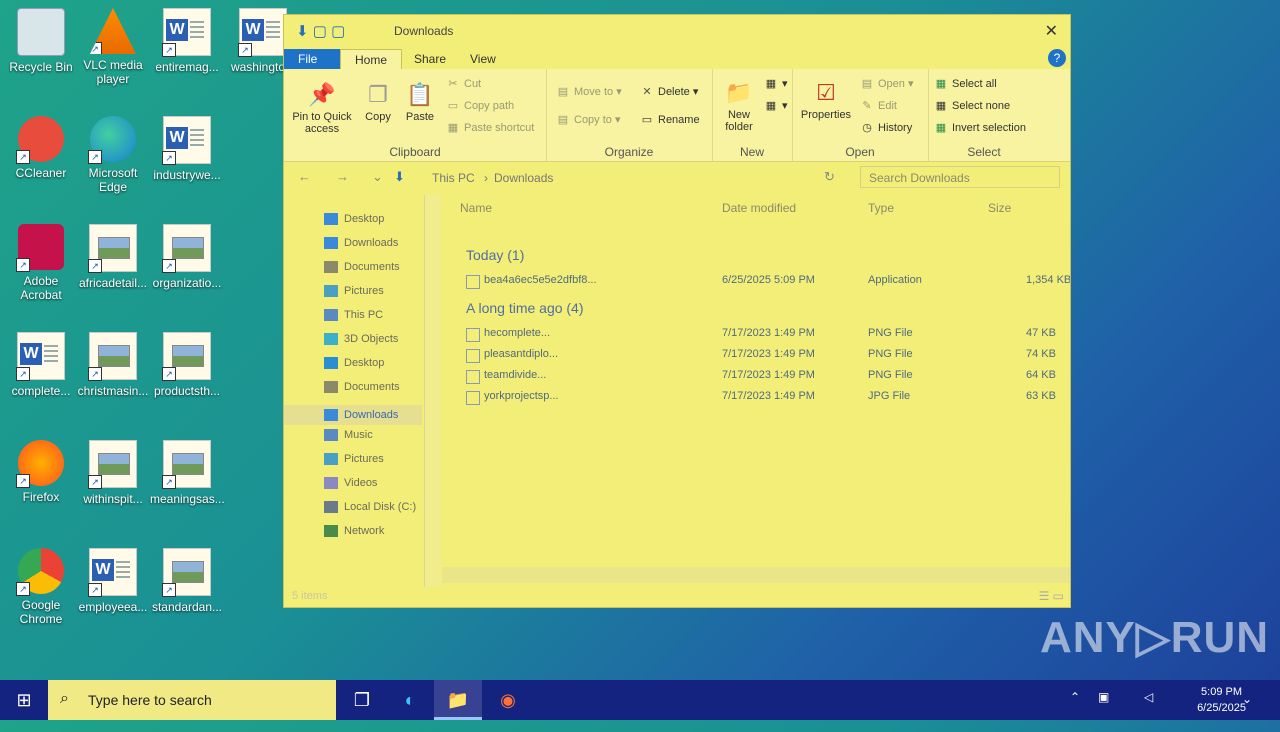 Image resolution: width=1280 pixels, height=732 pixels. Describe the element at coordinates (430, 59) in the screenshot. I see `tab-share: Share` at that location.